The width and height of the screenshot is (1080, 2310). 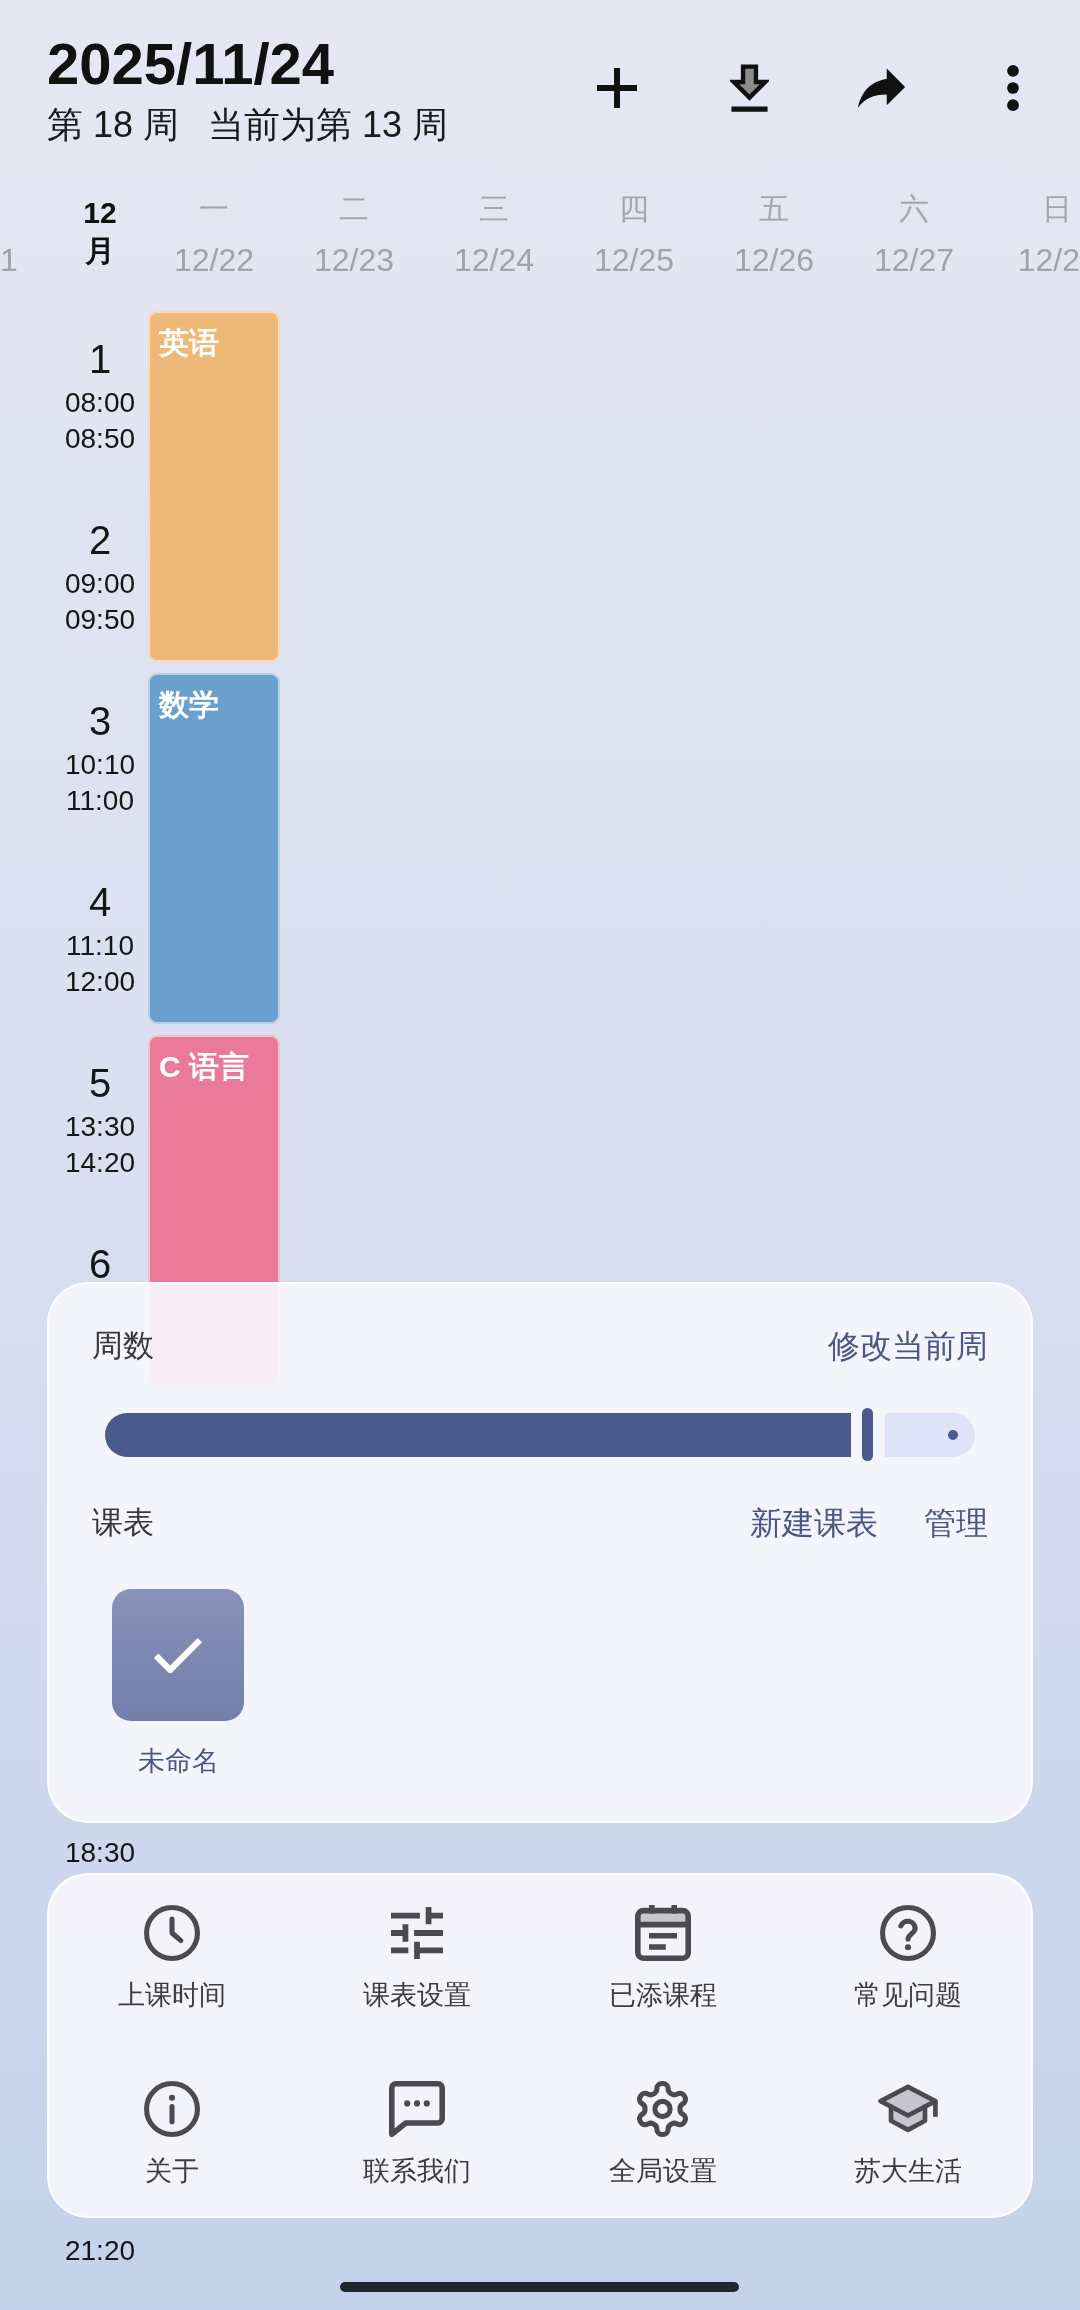 I want to click on month-unit: 月, so click(x=100, y=251).